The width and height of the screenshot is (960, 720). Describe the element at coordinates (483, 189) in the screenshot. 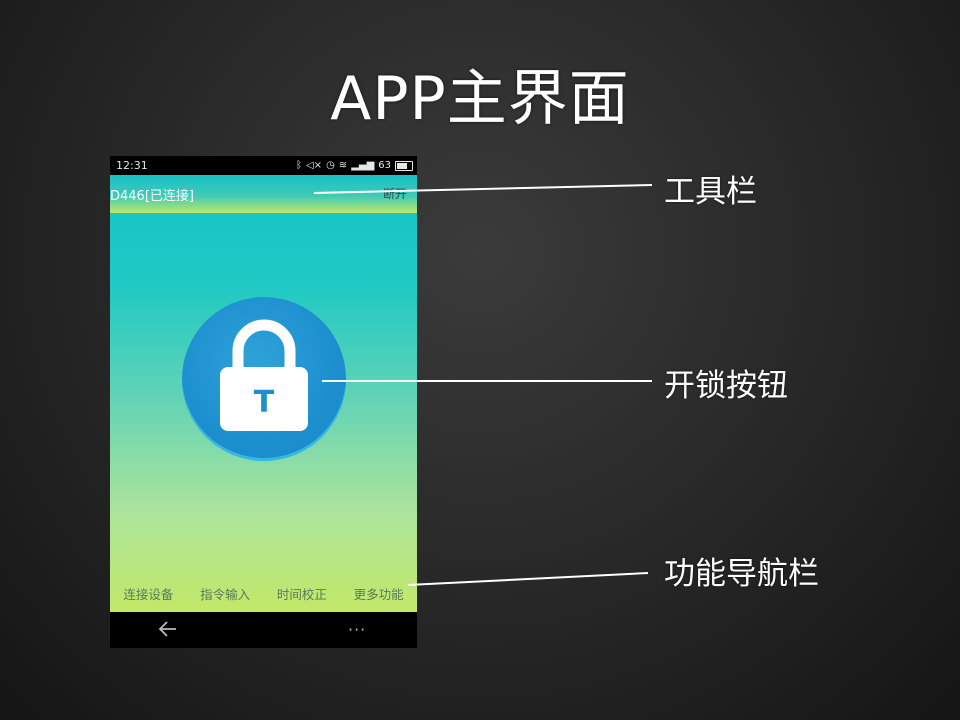

I see `toolbar-callout-line` at that location.